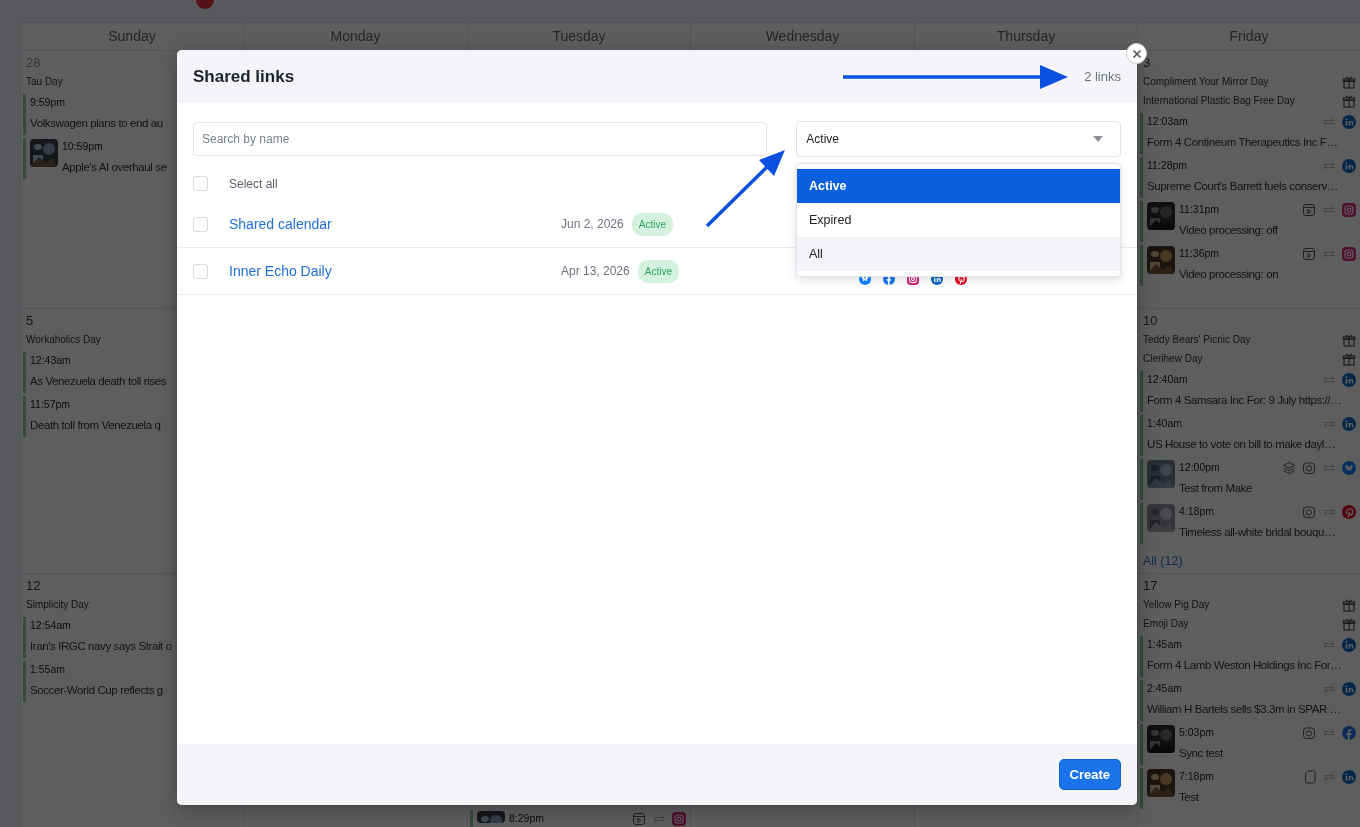 The height and width of the screenshot is (827, 1360). What do you see at coordinates (101, 646) in the screenshot?
I see `post-title: Iran's IRGC navy says Strait o` at bounding box center [101, 646].